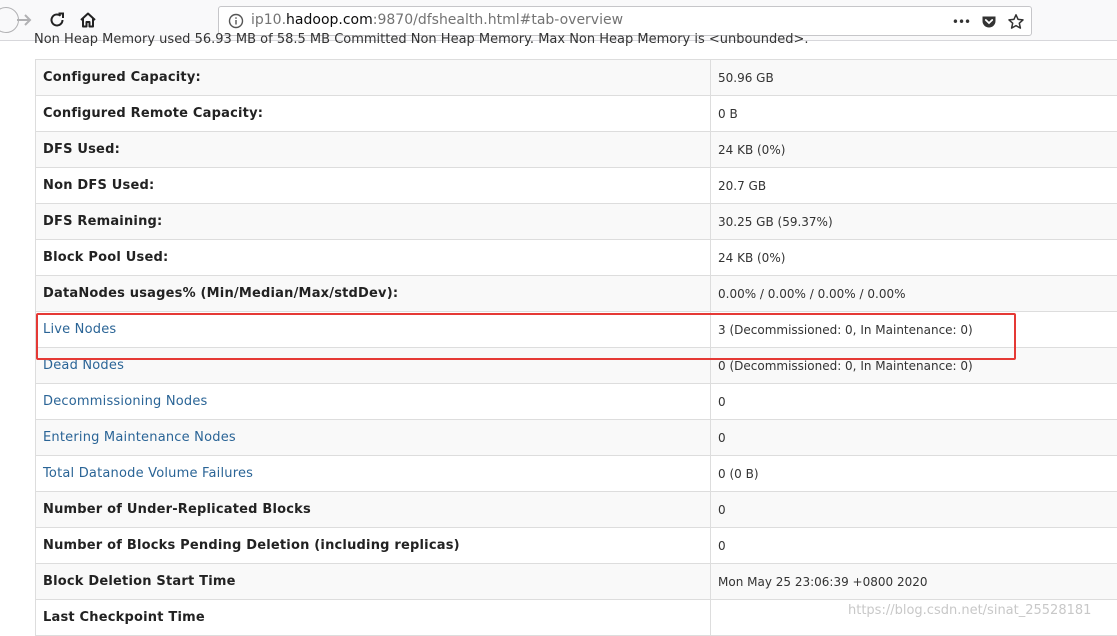 This screenshot has width=1117, height=636. I want to click on url-domain: hadoop.com, so click(329, 20).